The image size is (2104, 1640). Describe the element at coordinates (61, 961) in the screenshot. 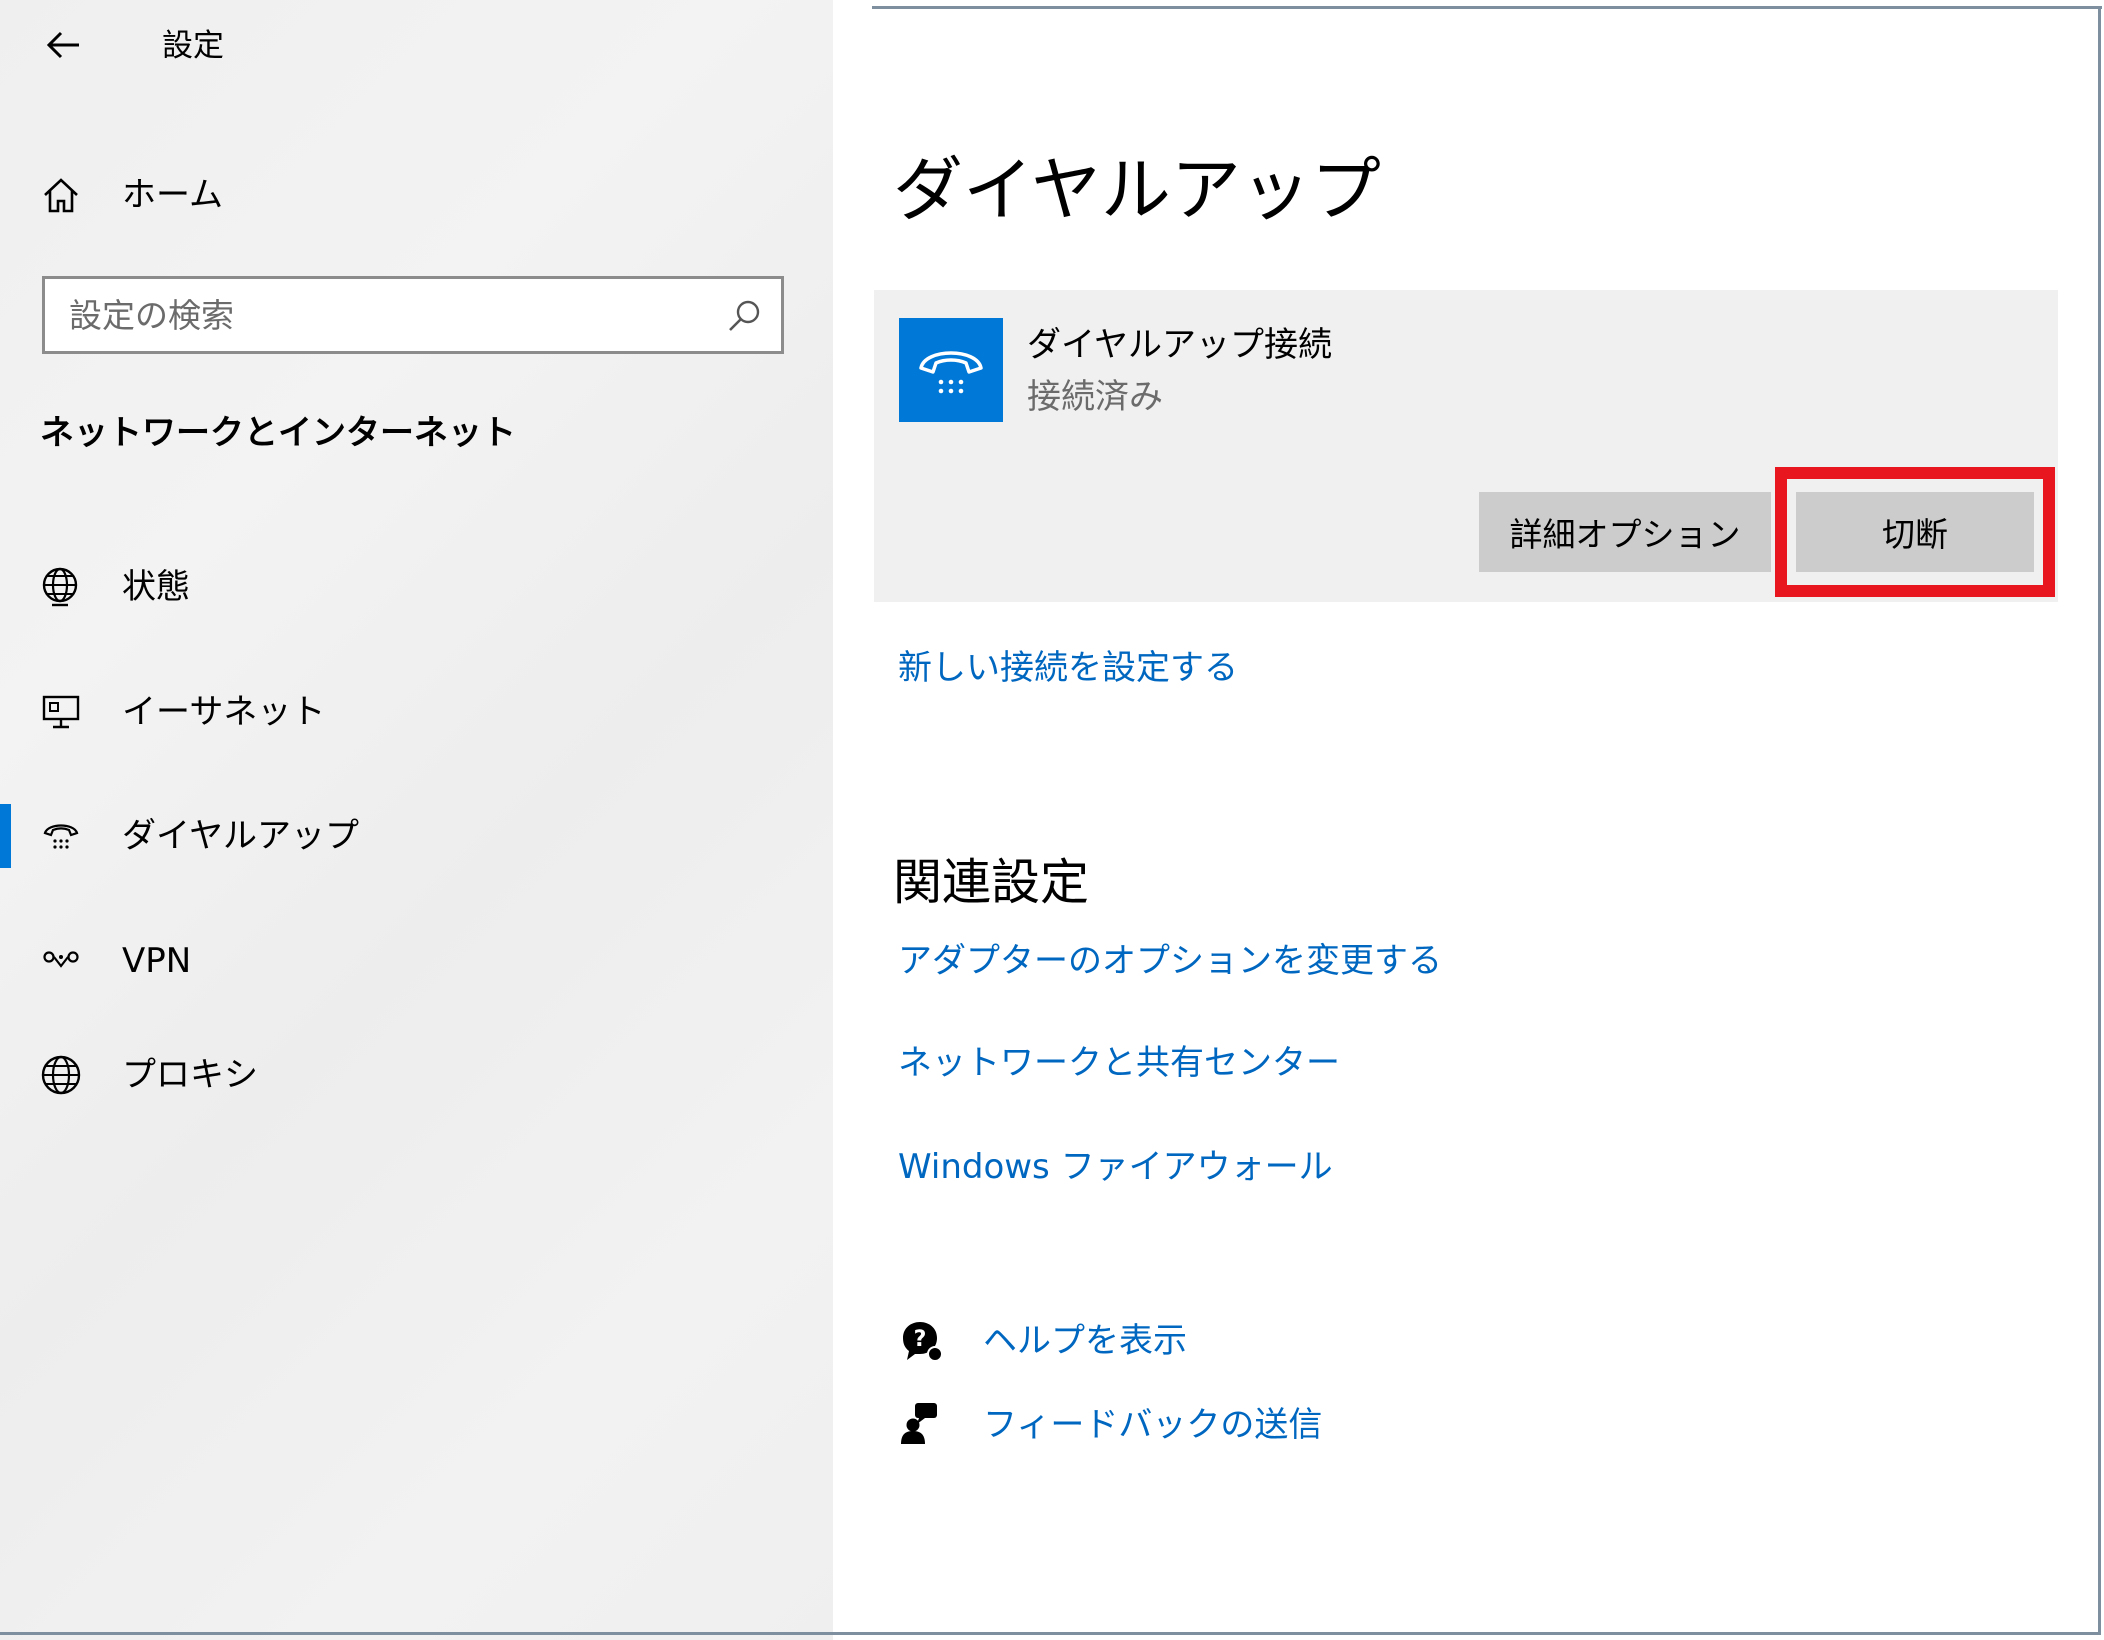

I see `vpn-icon` at that location.